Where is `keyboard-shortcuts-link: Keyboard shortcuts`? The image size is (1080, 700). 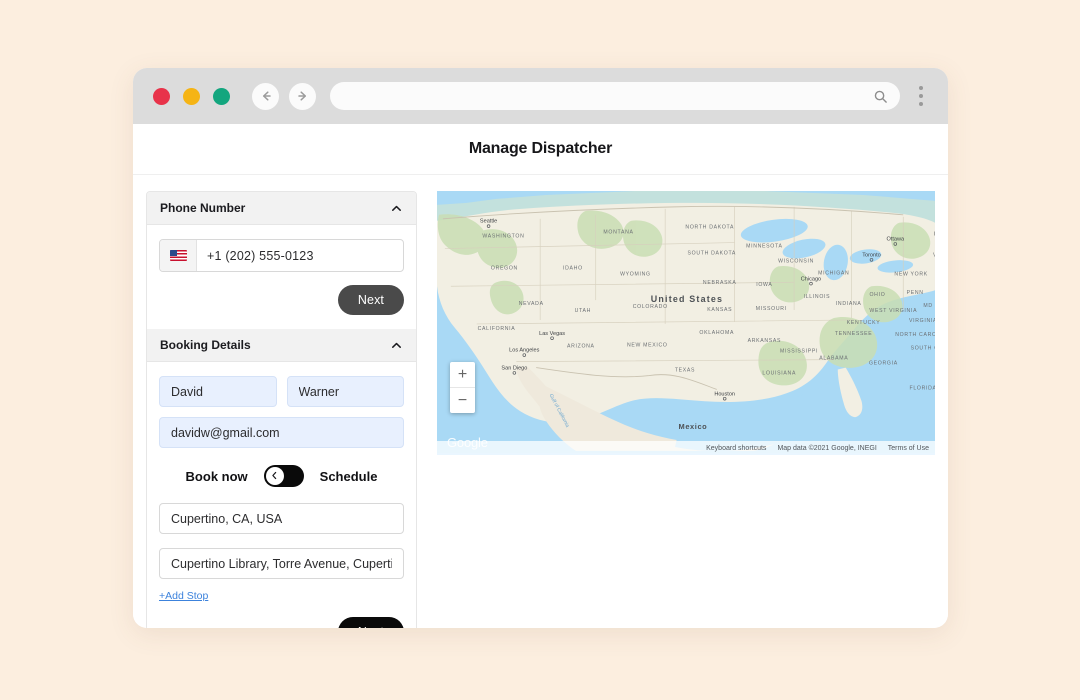
keyboard-shortcuts-link: Keyboard shortcuts is located at coordinates (736, 448).